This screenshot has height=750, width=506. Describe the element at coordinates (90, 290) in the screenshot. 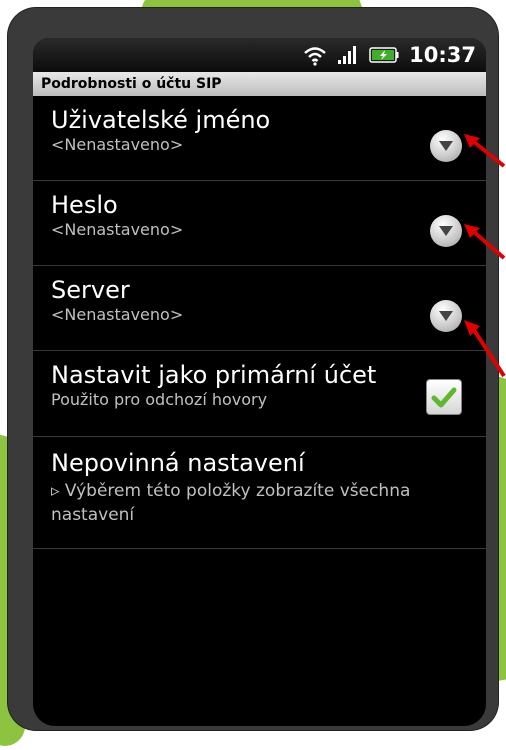

I see `setting-title: Server` at that location.